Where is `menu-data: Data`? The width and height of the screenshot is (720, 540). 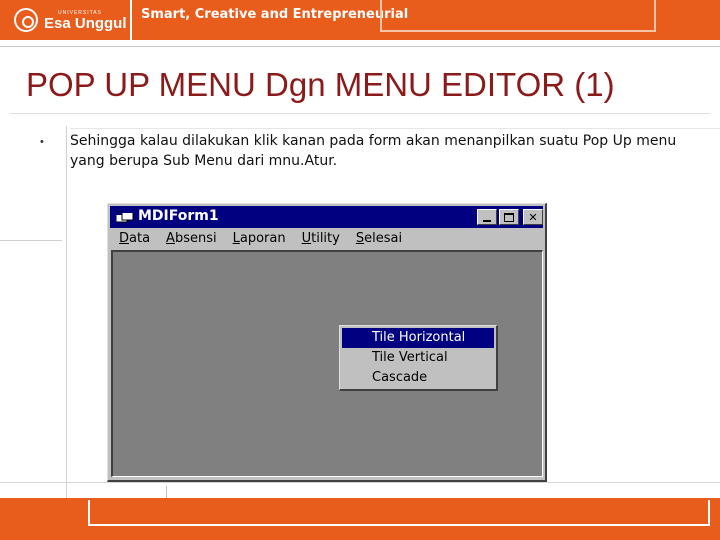 menu-data: Data is located at coordinates (133, 239).